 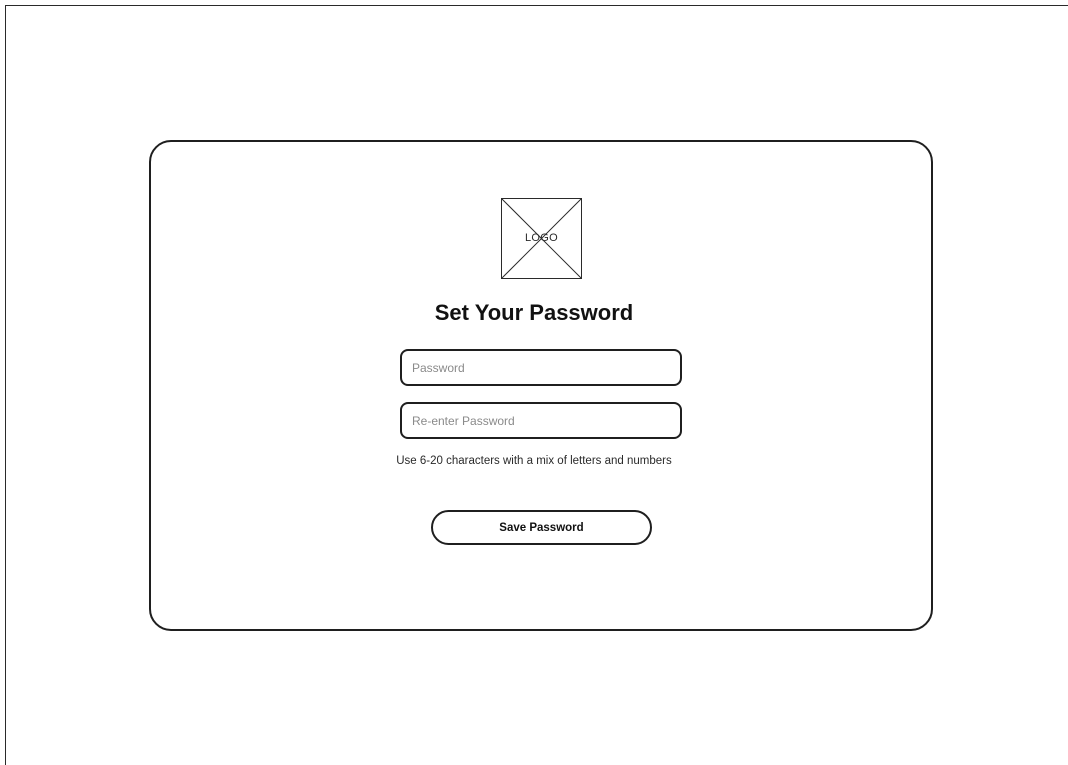 I want to click on password-field, so click(x=541, y=367).